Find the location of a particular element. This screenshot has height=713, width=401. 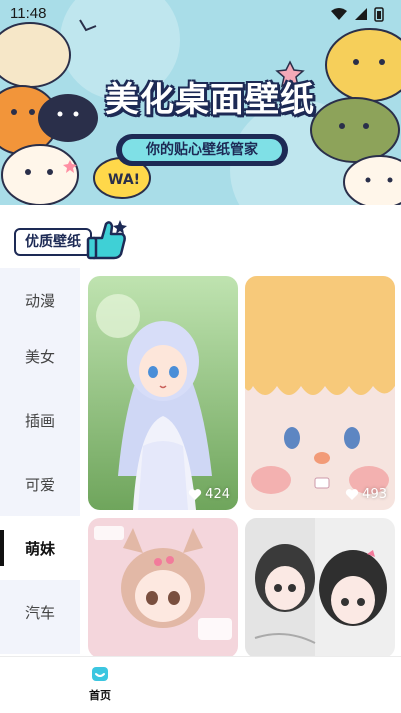

category-item-anime: 动漫 is located at coordinates (40, 300).